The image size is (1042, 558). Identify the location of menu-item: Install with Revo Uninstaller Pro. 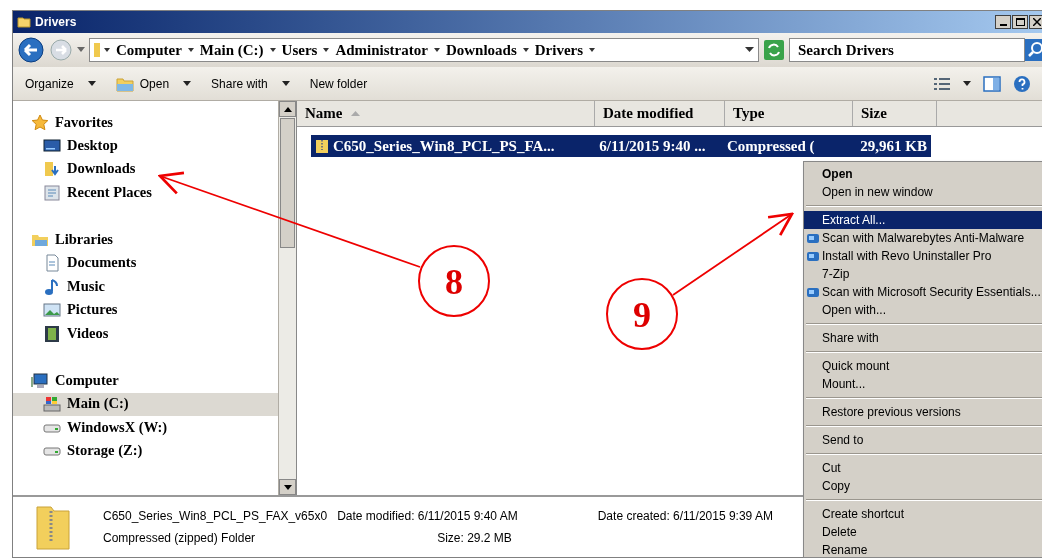
(923, 256).